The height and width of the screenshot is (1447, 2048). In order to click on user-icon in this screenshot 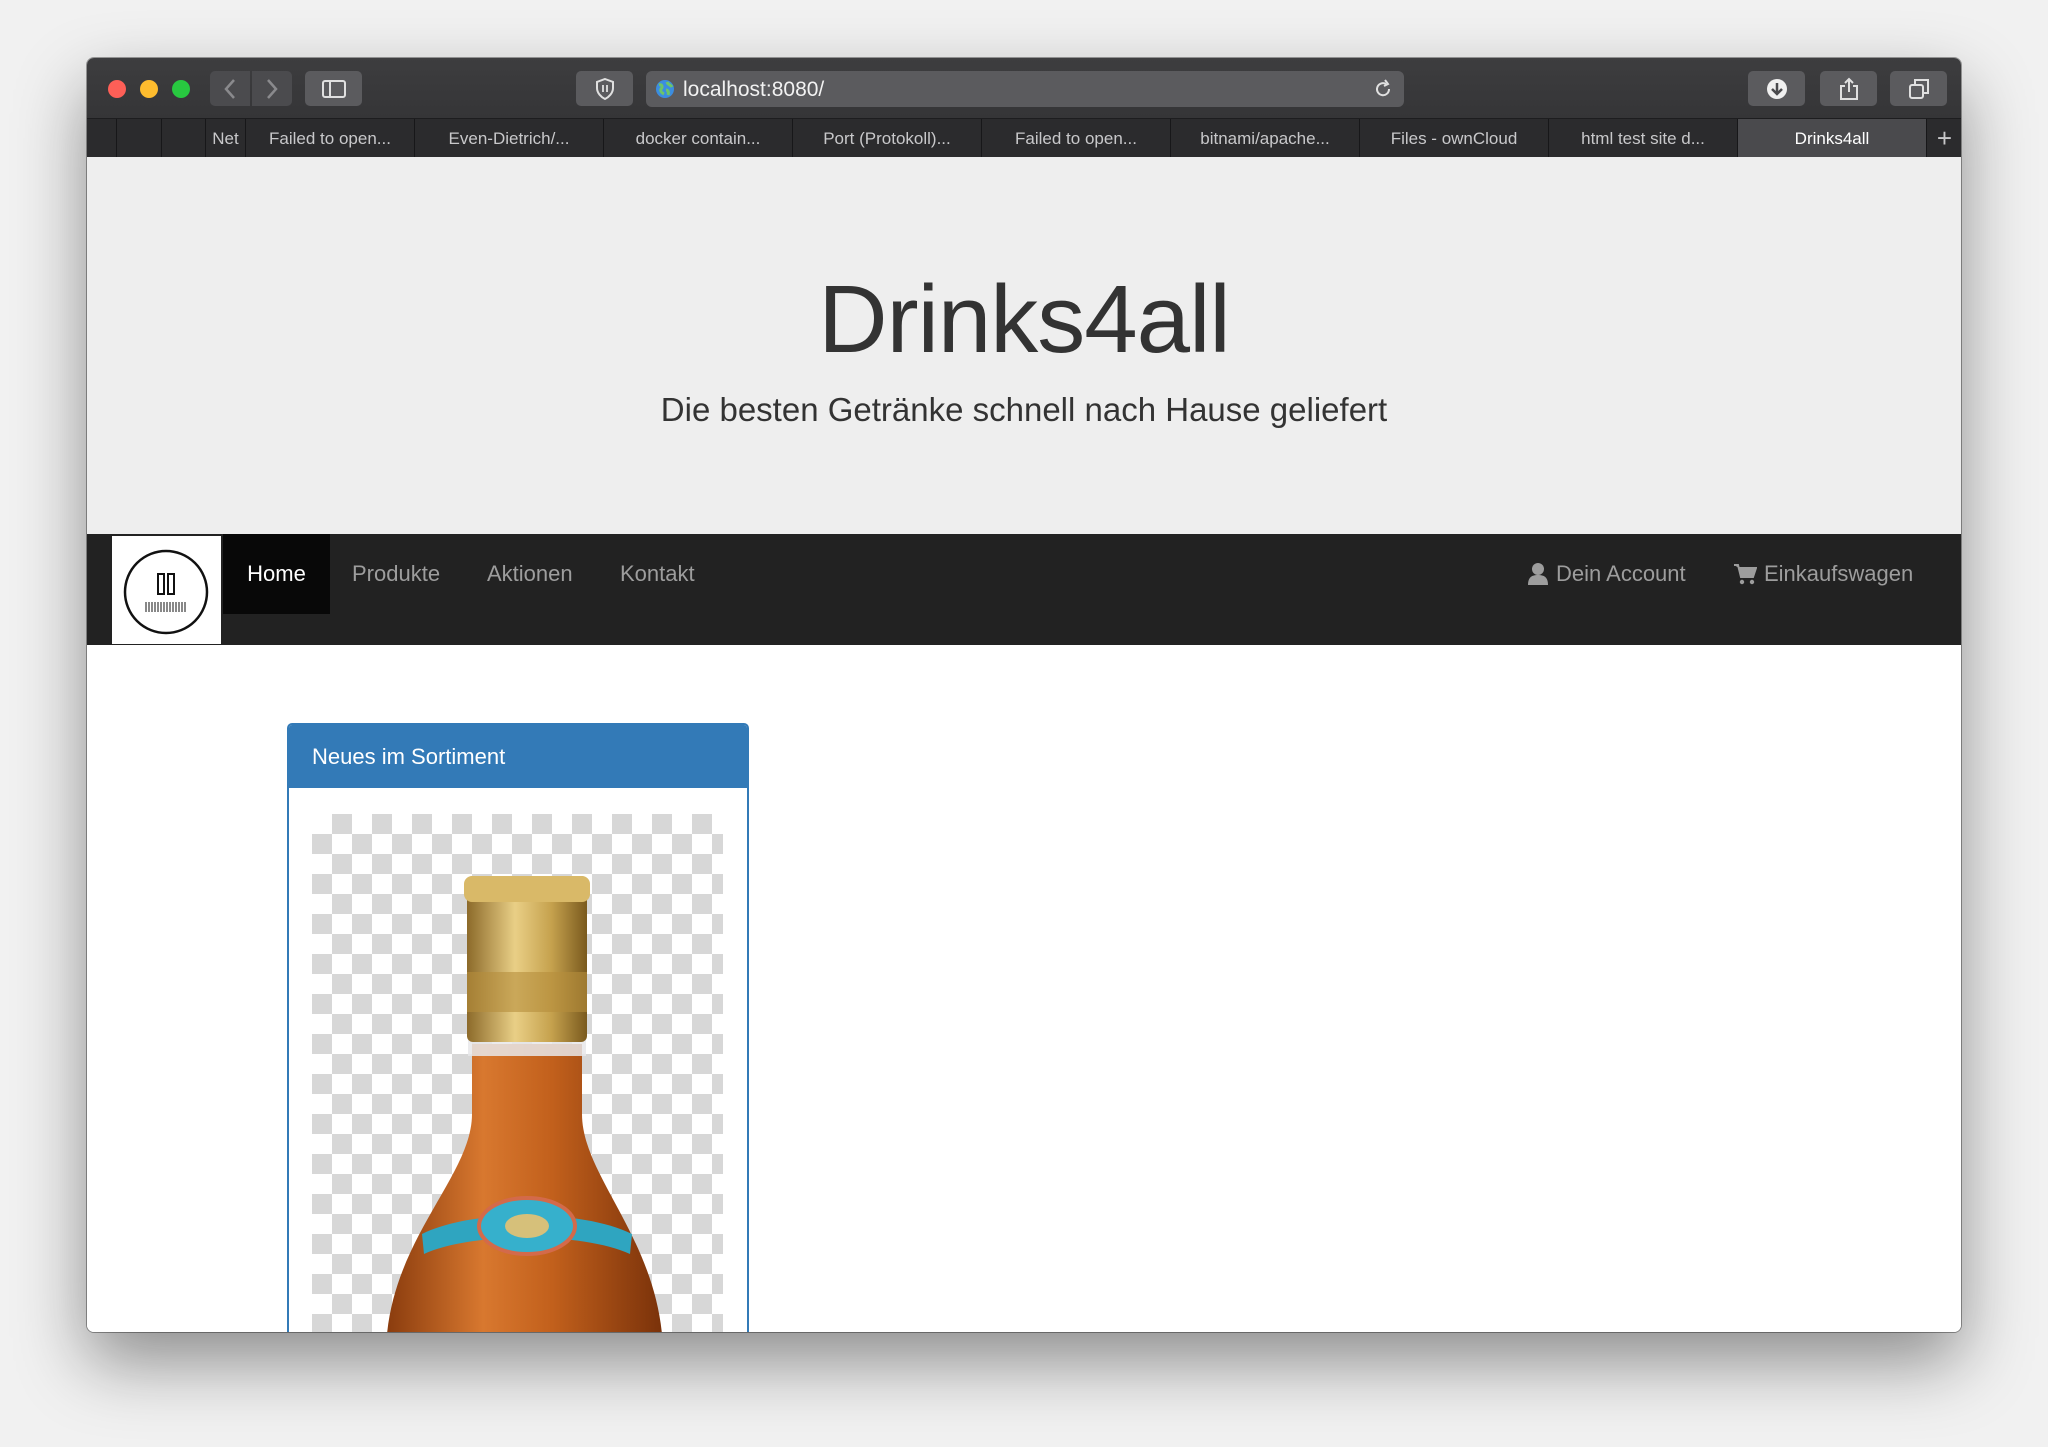, I will do `click(1538, 574)`.